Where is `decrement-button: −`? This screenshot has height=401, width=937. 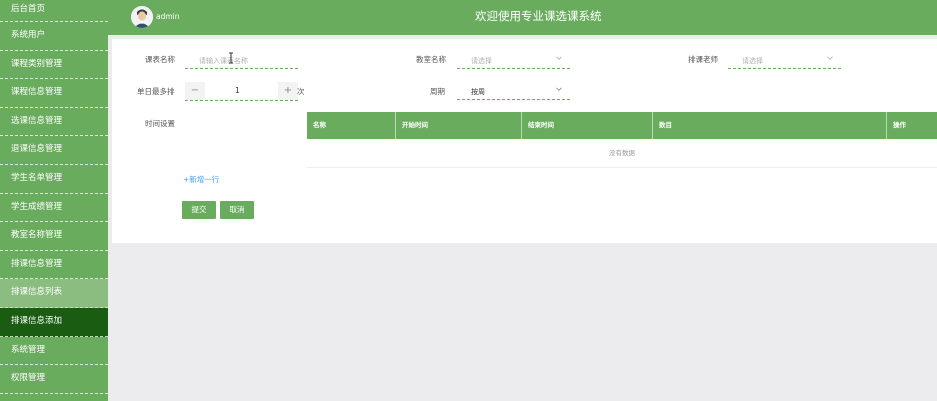
decrement-button: − is located at coordinates (195, 91).